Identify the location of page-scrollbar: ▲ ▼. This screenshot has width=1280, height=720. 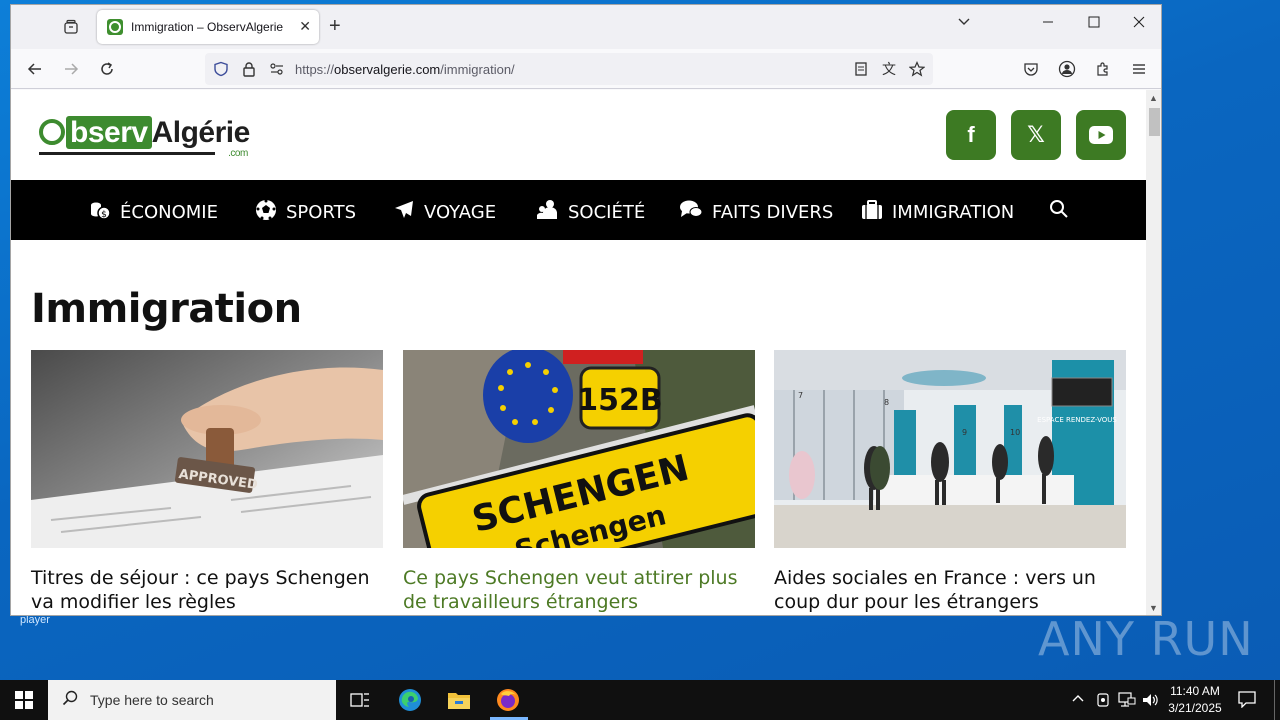
(1153, 352).